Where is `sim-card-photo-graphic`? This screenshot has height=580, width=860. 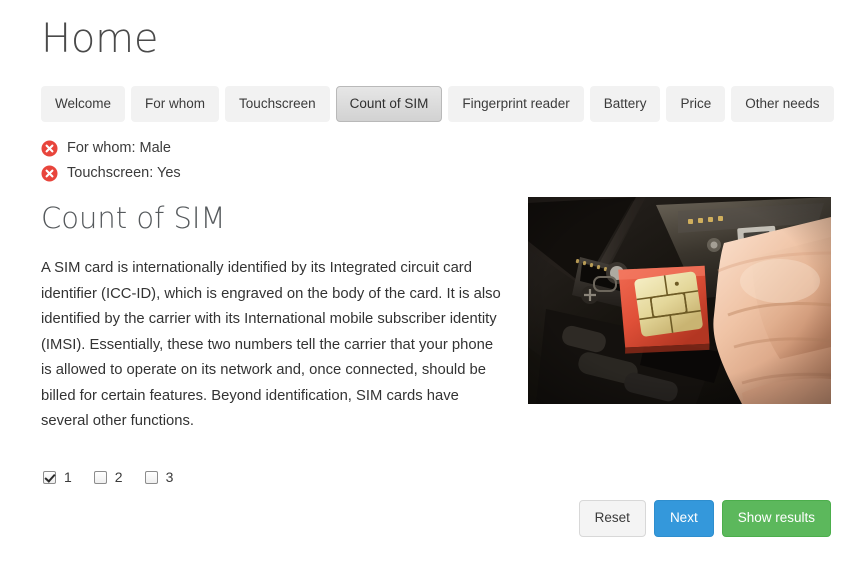 sim-card-photo-graphic is located at coordinates (679, 300).